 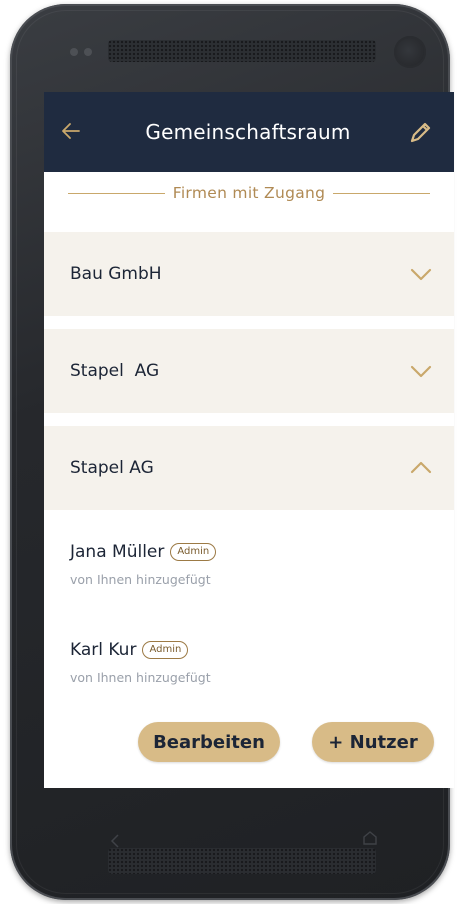 What do you see at coordinates (249, 274) in the screenshot?
I see `company-row-bau-gmbh: Bau GmbH` at bounding box center [249, 274].